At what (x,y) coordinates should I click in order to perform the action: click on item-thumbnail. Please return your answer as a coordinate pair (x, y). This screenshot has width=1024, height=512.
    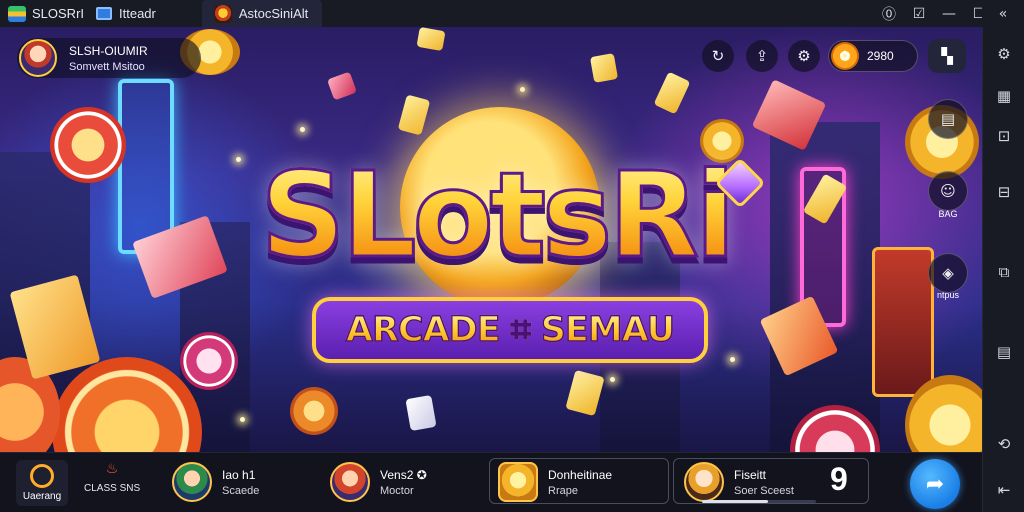
    Looking at the image, I should click on (518, 482).